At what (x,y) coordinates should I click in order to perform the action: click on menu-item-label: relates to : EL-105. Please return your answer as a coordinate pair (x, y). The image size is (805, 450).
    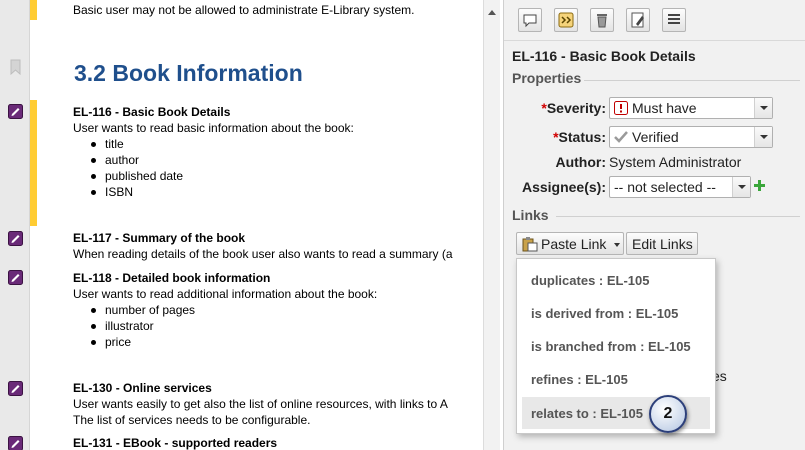
    Looking at the image, I should click on (587, 413).